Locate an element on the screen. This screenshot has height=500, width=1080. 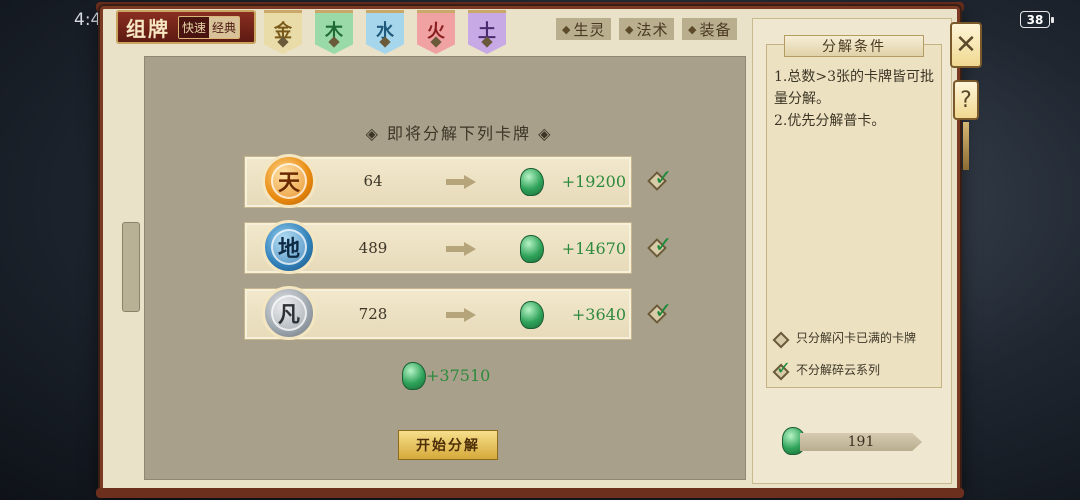
option-label: 不分解碎云系列 is located at coordinates (838, 370).